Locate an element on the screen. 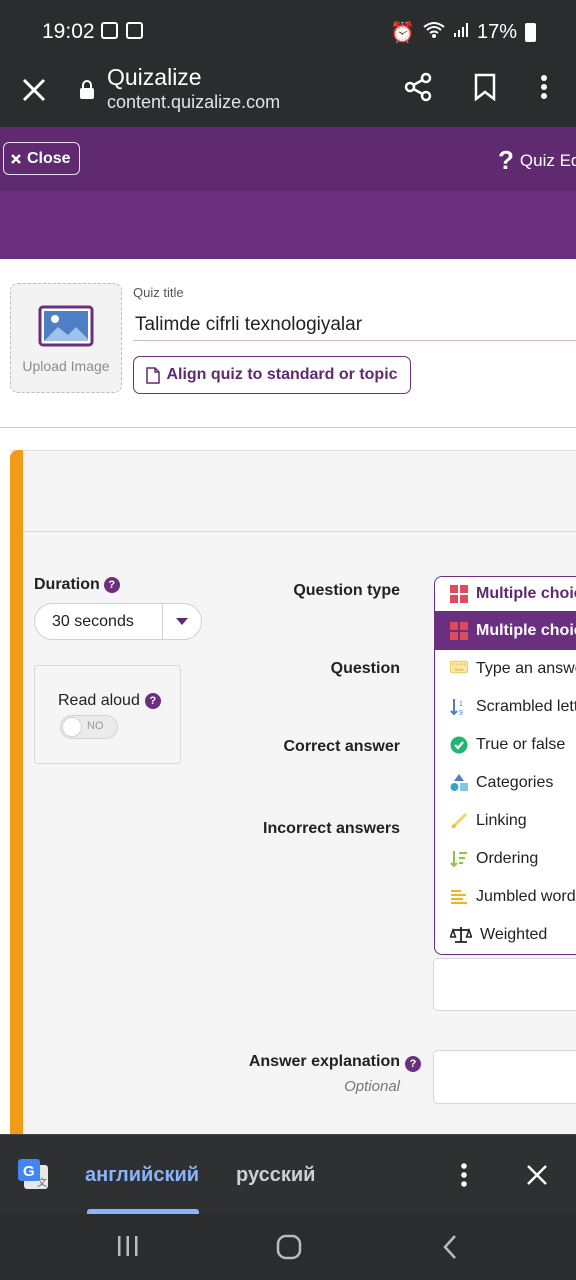 This screenshot has width=576, height=1280. option-linking: Linking is located at coordinates (505, 821).